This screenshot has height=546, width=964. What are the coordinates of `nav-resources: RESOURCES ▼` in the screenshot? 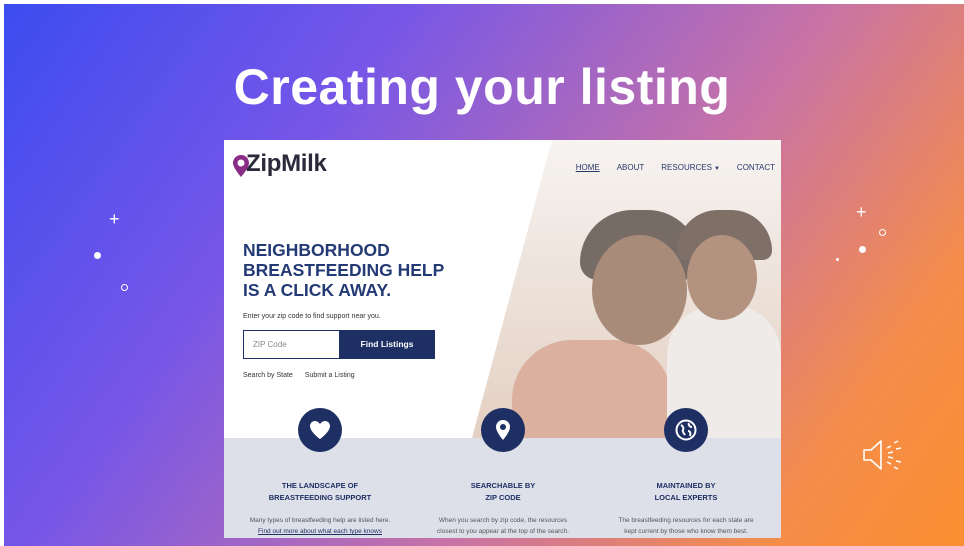 It's located at (690, 167).